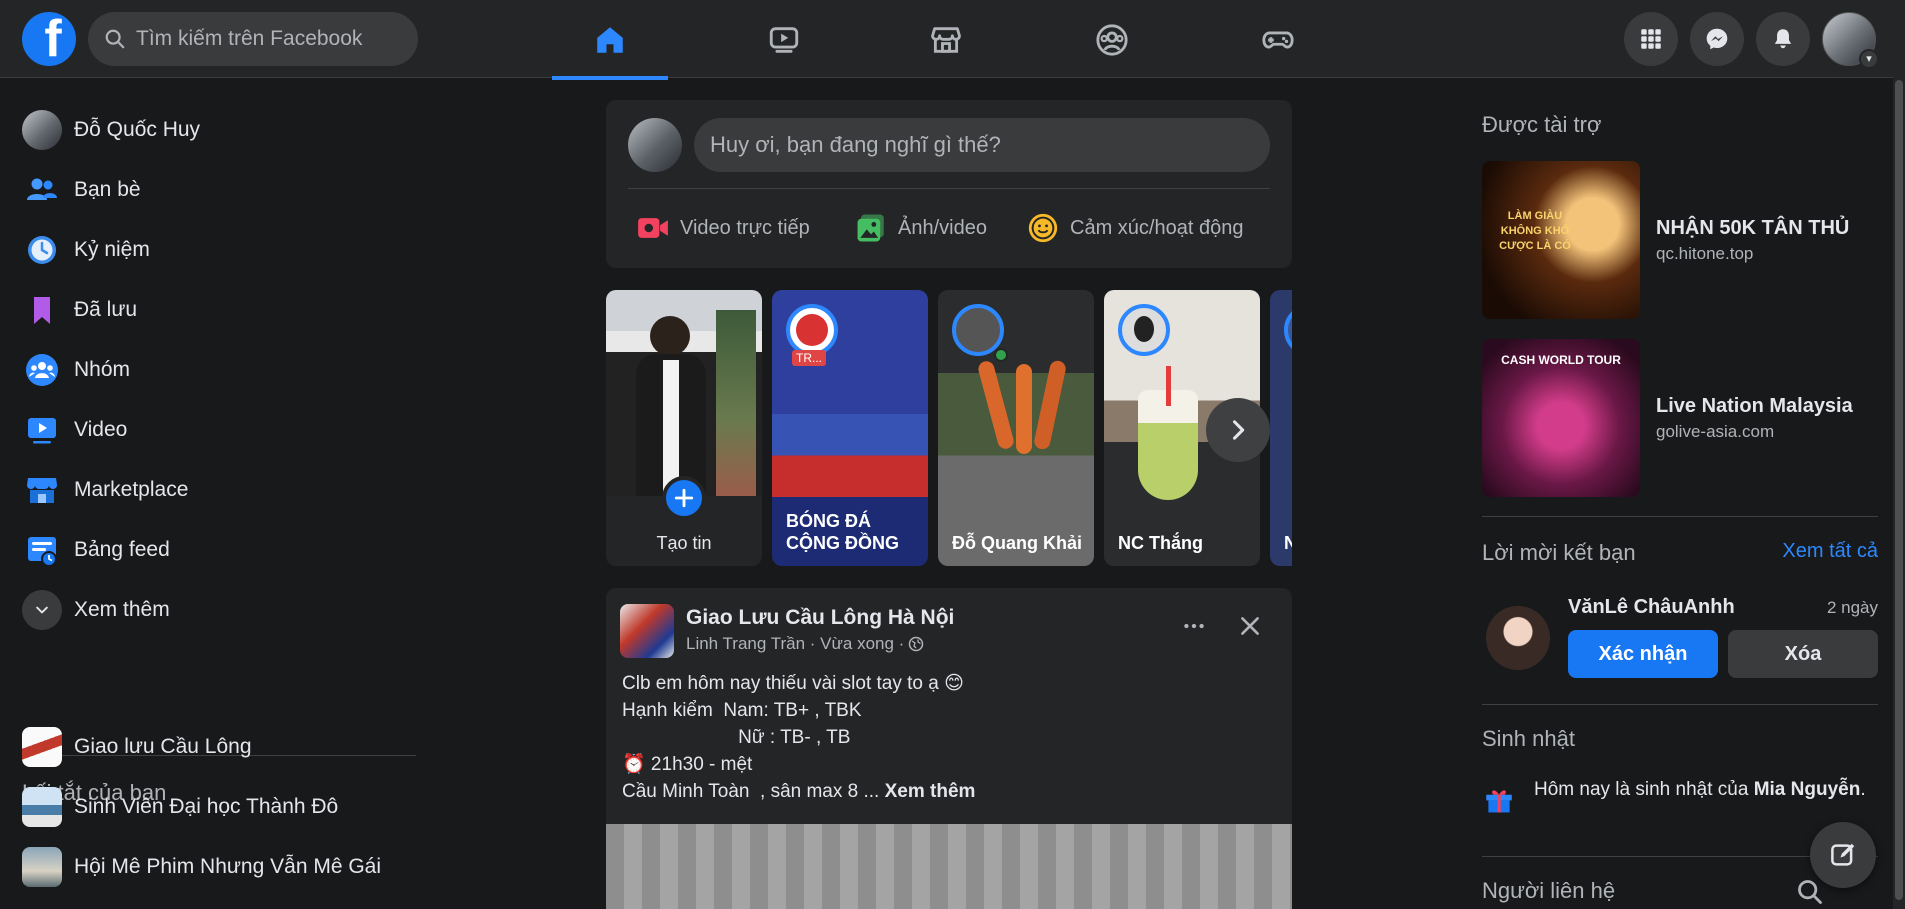  What do you see at coordinates (1016, 428) in the screenshot?
I see `story-card: Đỗ Quang Khải` at bounding box center [1016, 428].